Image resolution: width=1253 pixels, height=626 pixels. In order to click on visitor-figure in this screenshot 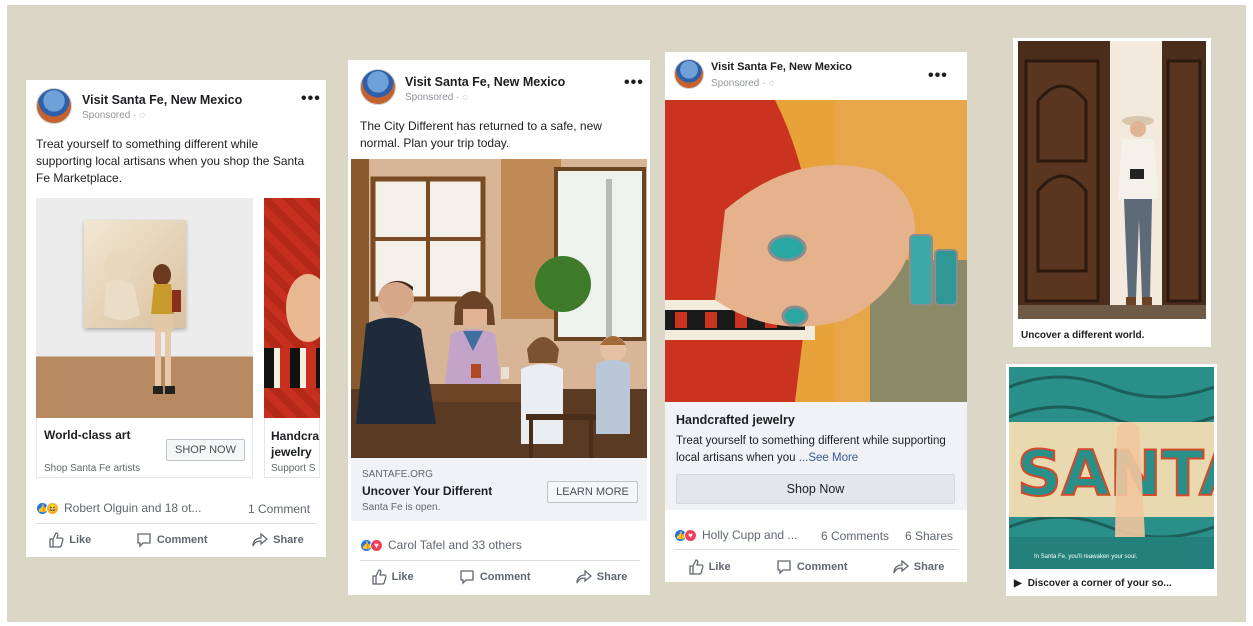, I will do `click(142, 322)`.